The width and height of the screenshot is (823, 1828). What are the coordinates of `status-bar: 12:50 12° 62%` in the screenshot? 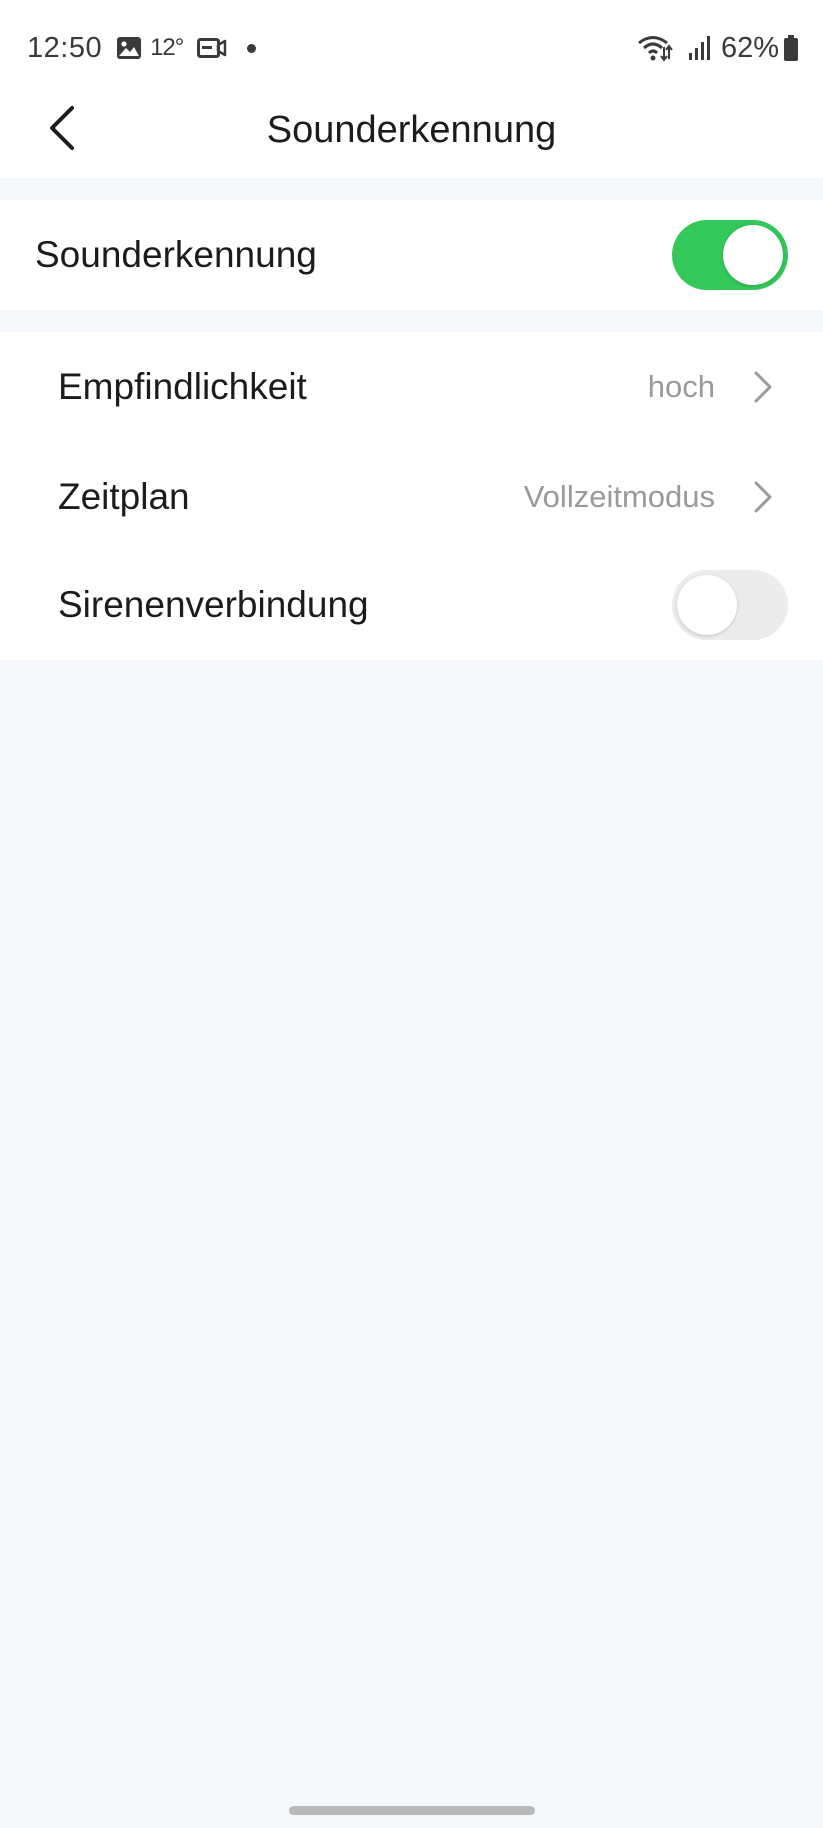 It's located at (411, 46).